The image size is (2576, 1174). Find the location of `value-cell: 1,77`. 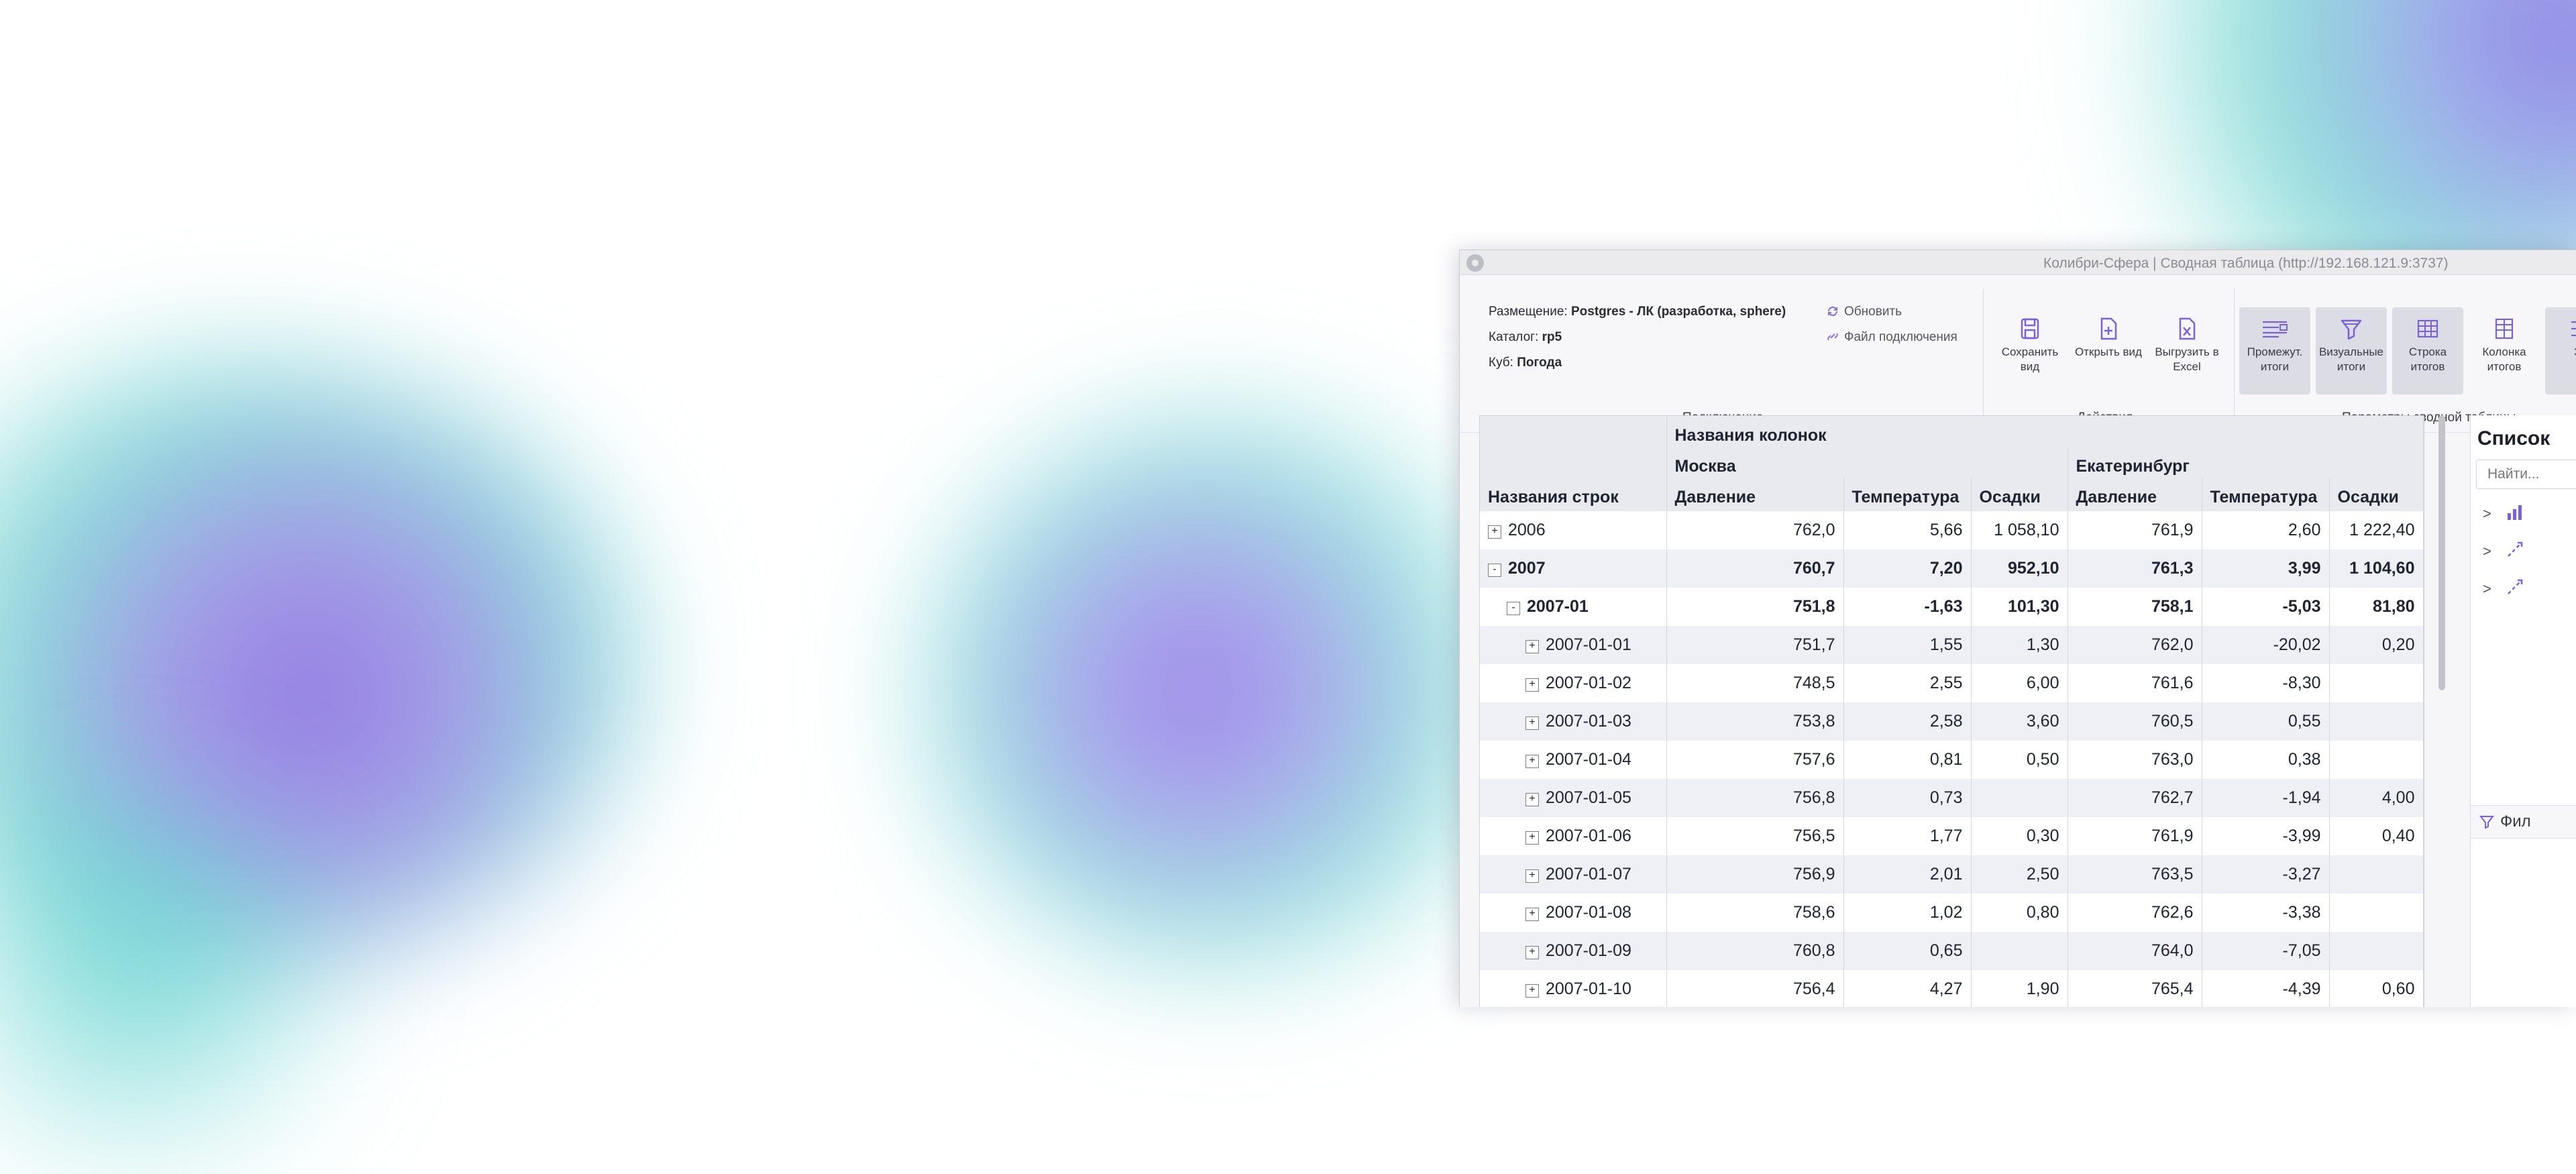

value-cell: 1,77 is located at coordinates (1907, 836).